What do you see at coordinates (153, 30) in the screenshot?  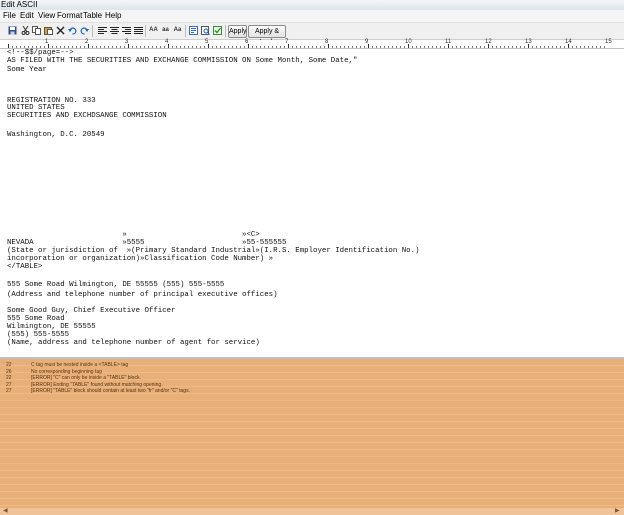 I see `font-size-large-icon: AA` at bounding box center [153, 30].